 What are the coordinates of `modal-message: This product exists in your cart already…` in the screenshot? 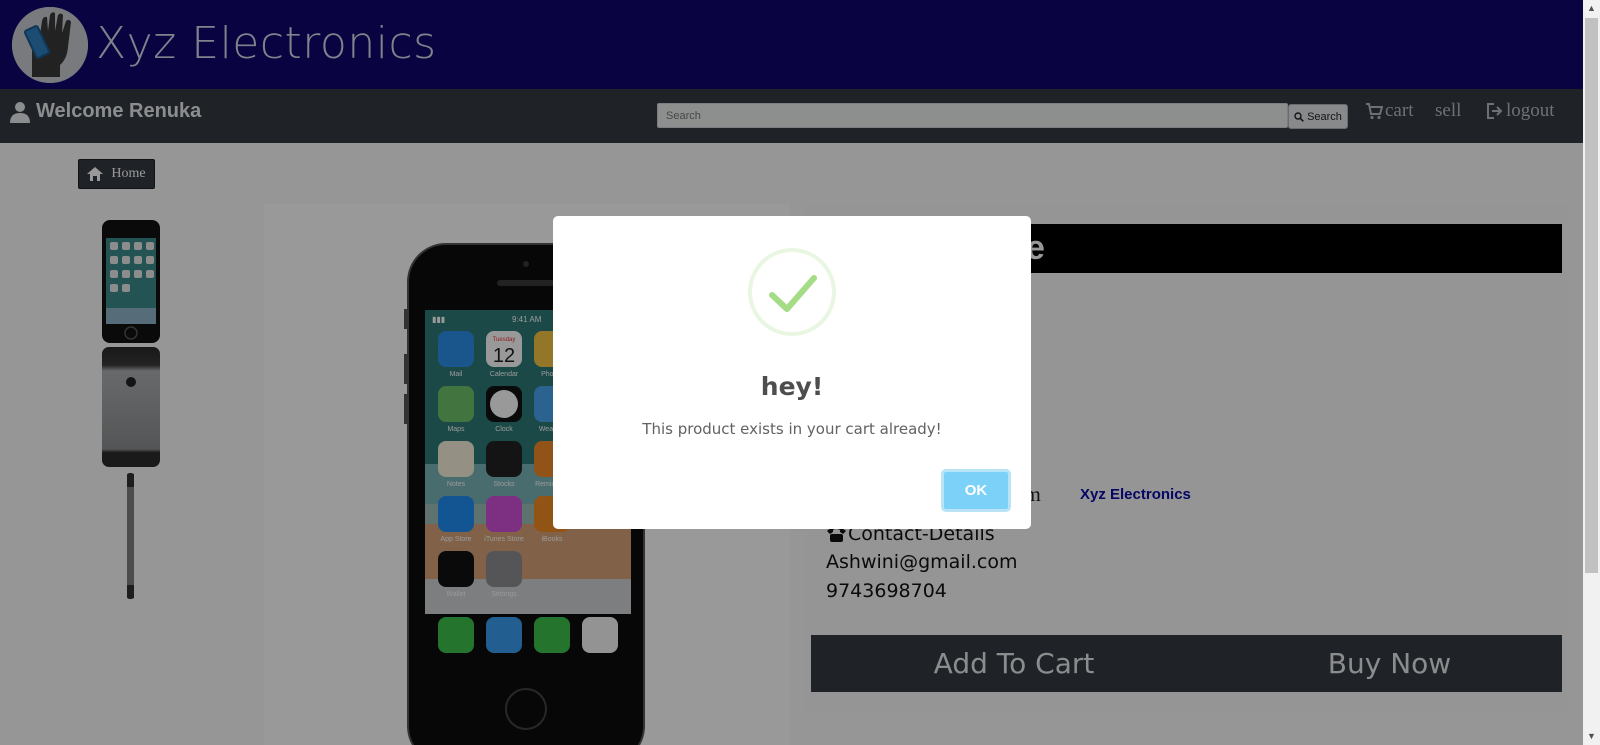 It's located at (792, 429).